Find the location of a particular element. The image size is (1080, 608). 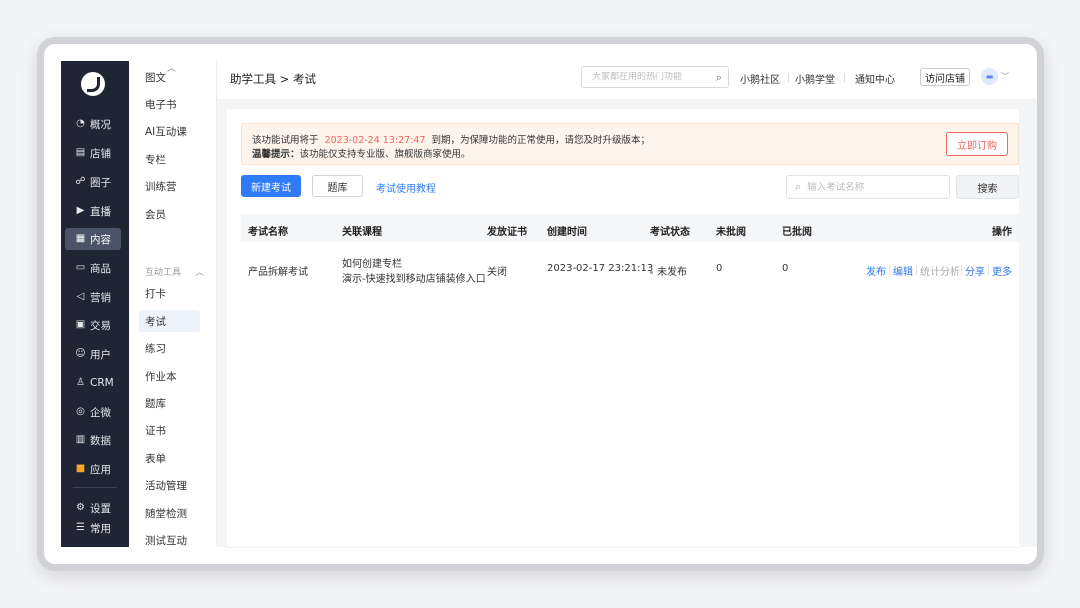

nav-item-store: ▤ 店铺 is located at coordinates (93, 153).